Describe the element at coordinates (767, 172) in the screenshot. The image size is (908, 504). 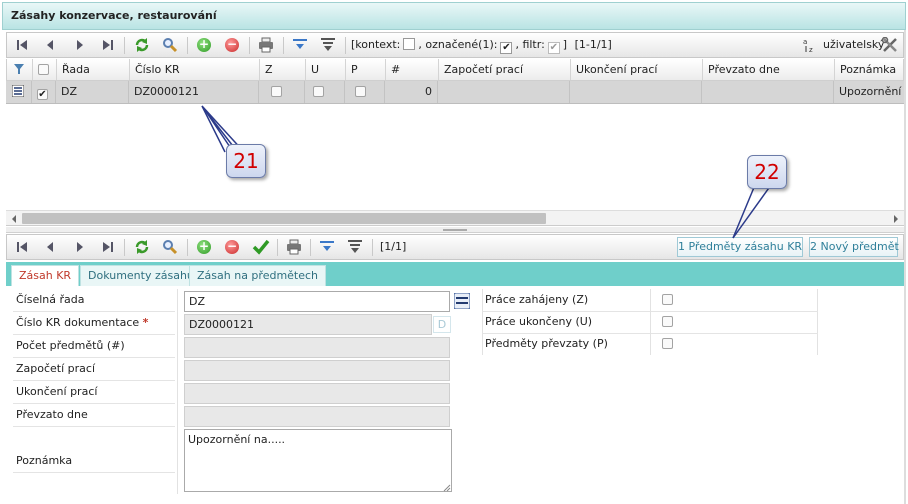
I see `callout-22: 22` at that location.